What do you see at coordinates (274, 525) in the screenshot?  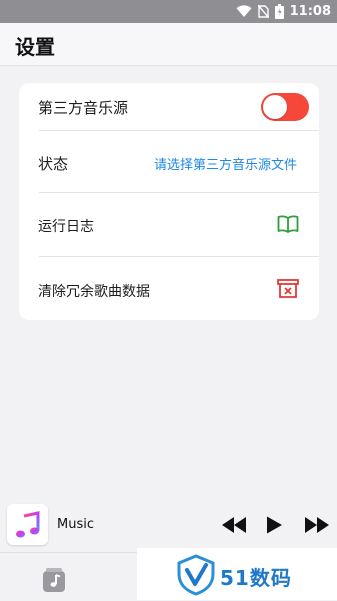 I see `play-icon` at bounding box center [274, 525].